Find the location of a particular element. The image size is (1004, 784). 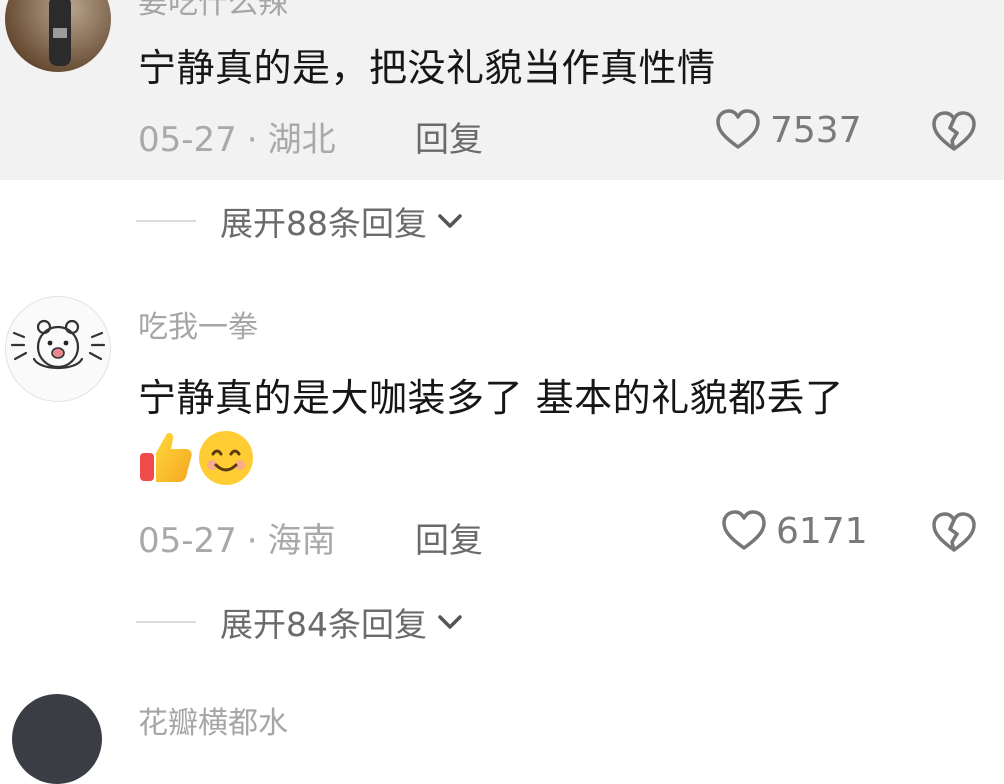

thumbs-up-emoji-icon is located at coordinates (166, 457).